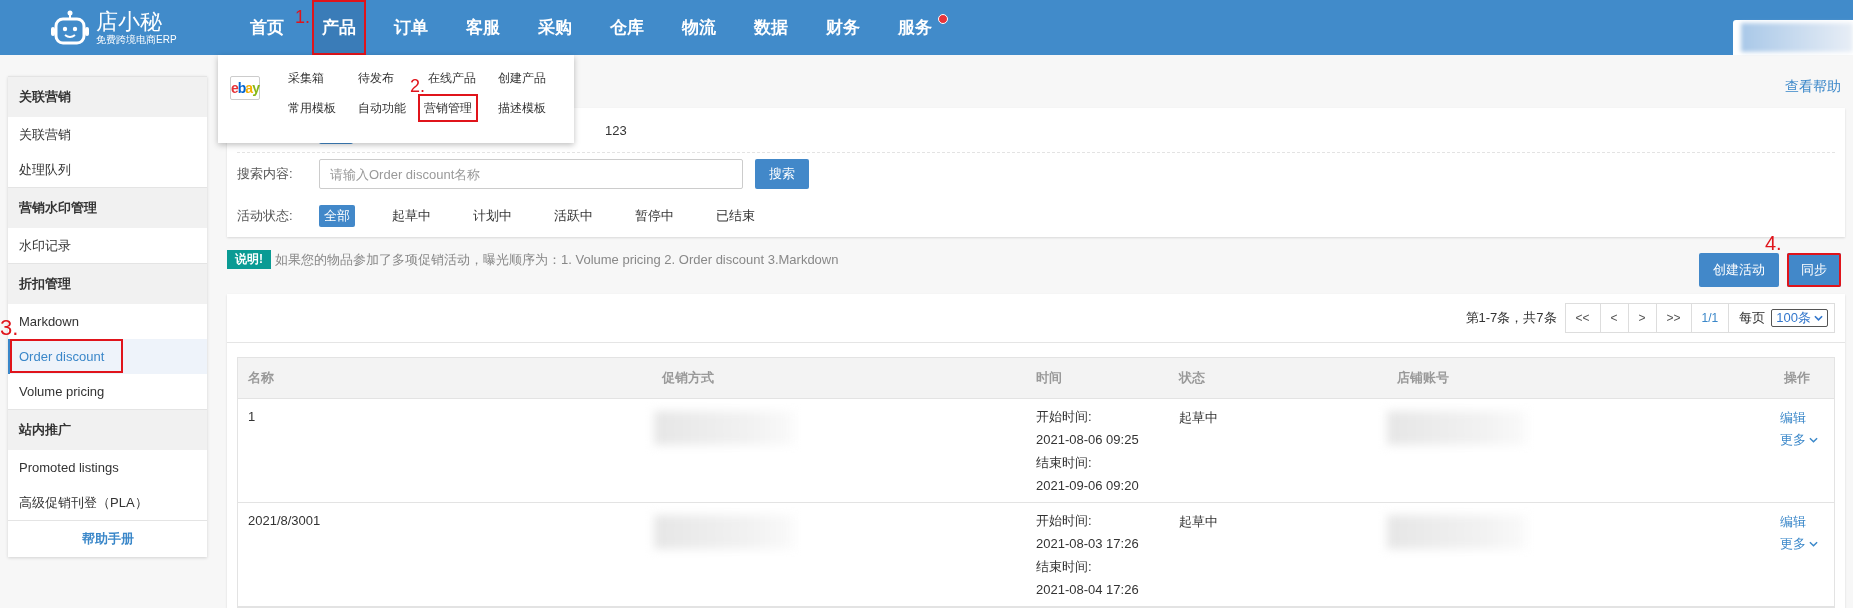 This screenshot has height=608, width=1853. I want to click on account-name: 123, so click(616, 130).